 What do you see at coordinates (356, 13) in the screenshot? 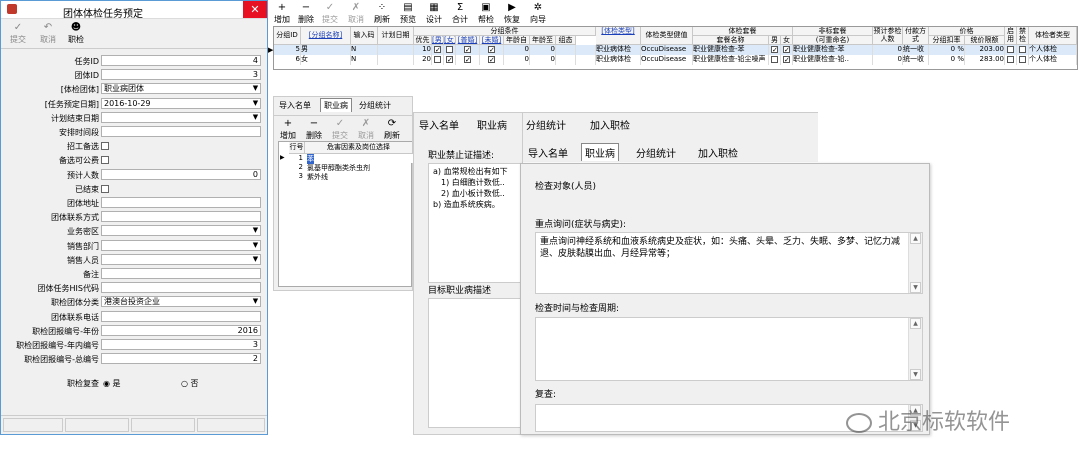
I see `cancel-button-main: ✗ 取消` at bounding box center [356, 13].